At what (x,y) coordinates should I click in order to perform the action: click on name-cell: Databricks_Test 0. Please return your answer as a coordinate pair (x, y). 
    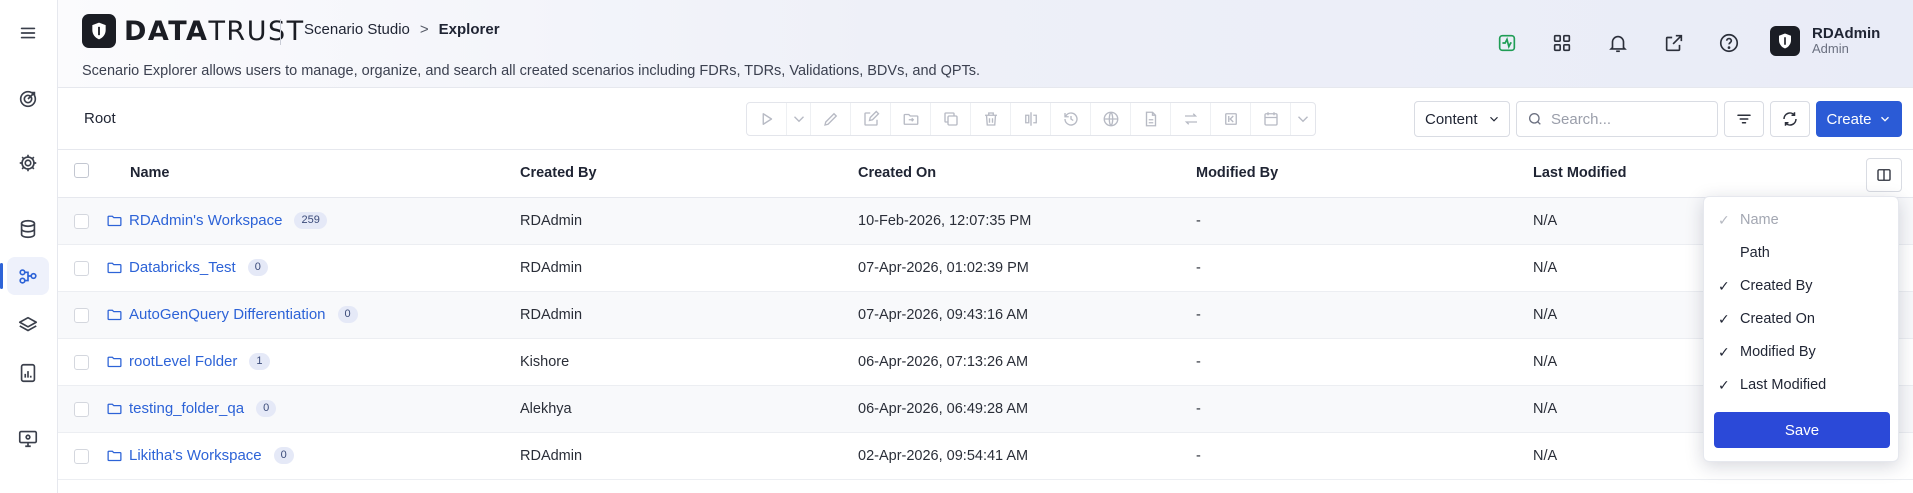
    Looking at the image, I should click on (187, 267).